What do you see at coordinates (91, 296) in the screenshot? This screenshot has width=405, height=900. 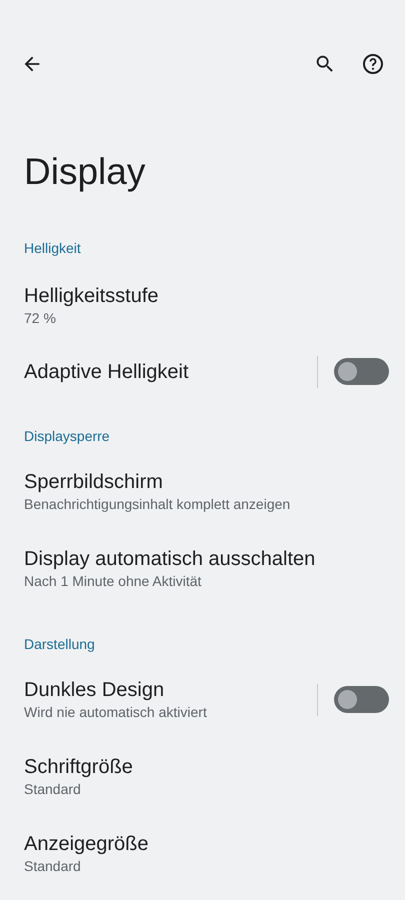 I see `setting-title: Helligkeitsstufe` at bounding box center [91, 296].